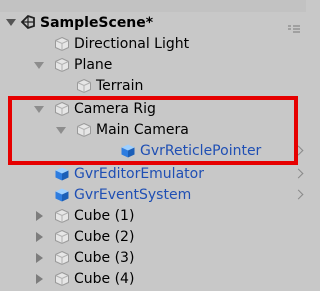 The image size is (320, 291). I want to click on item-label: Cube (4), so click(104, 278).